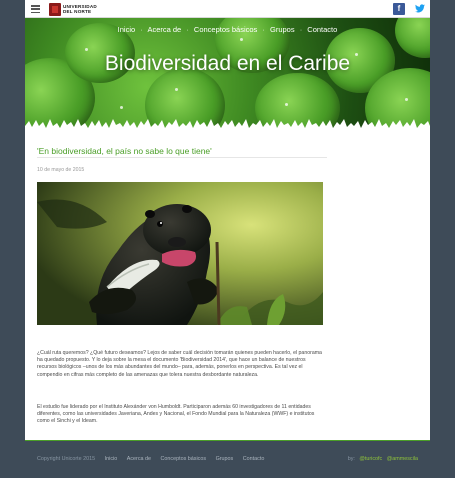  What do you see at coordinates (66, 459) in the screenshot?
I see `footer-copyright: Copyright Unicorte 2015` at bounding box center [66, 459].